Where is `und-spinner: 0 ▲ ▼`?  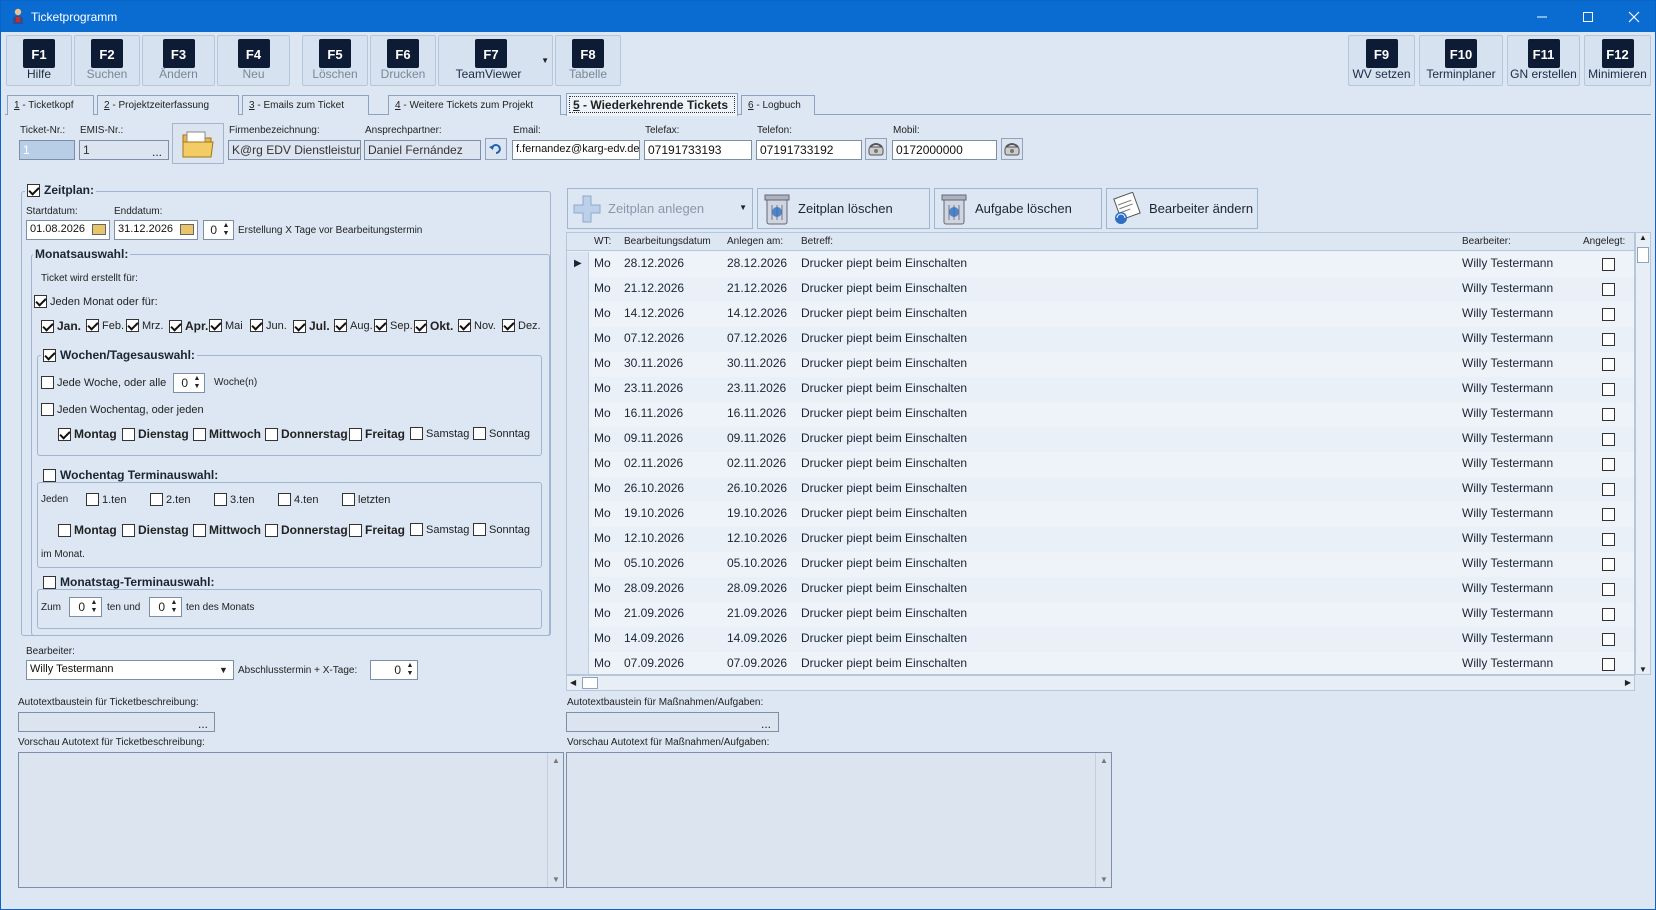 und-spinner: 0 ▲ ▼ is located at coordinates (165, 607).